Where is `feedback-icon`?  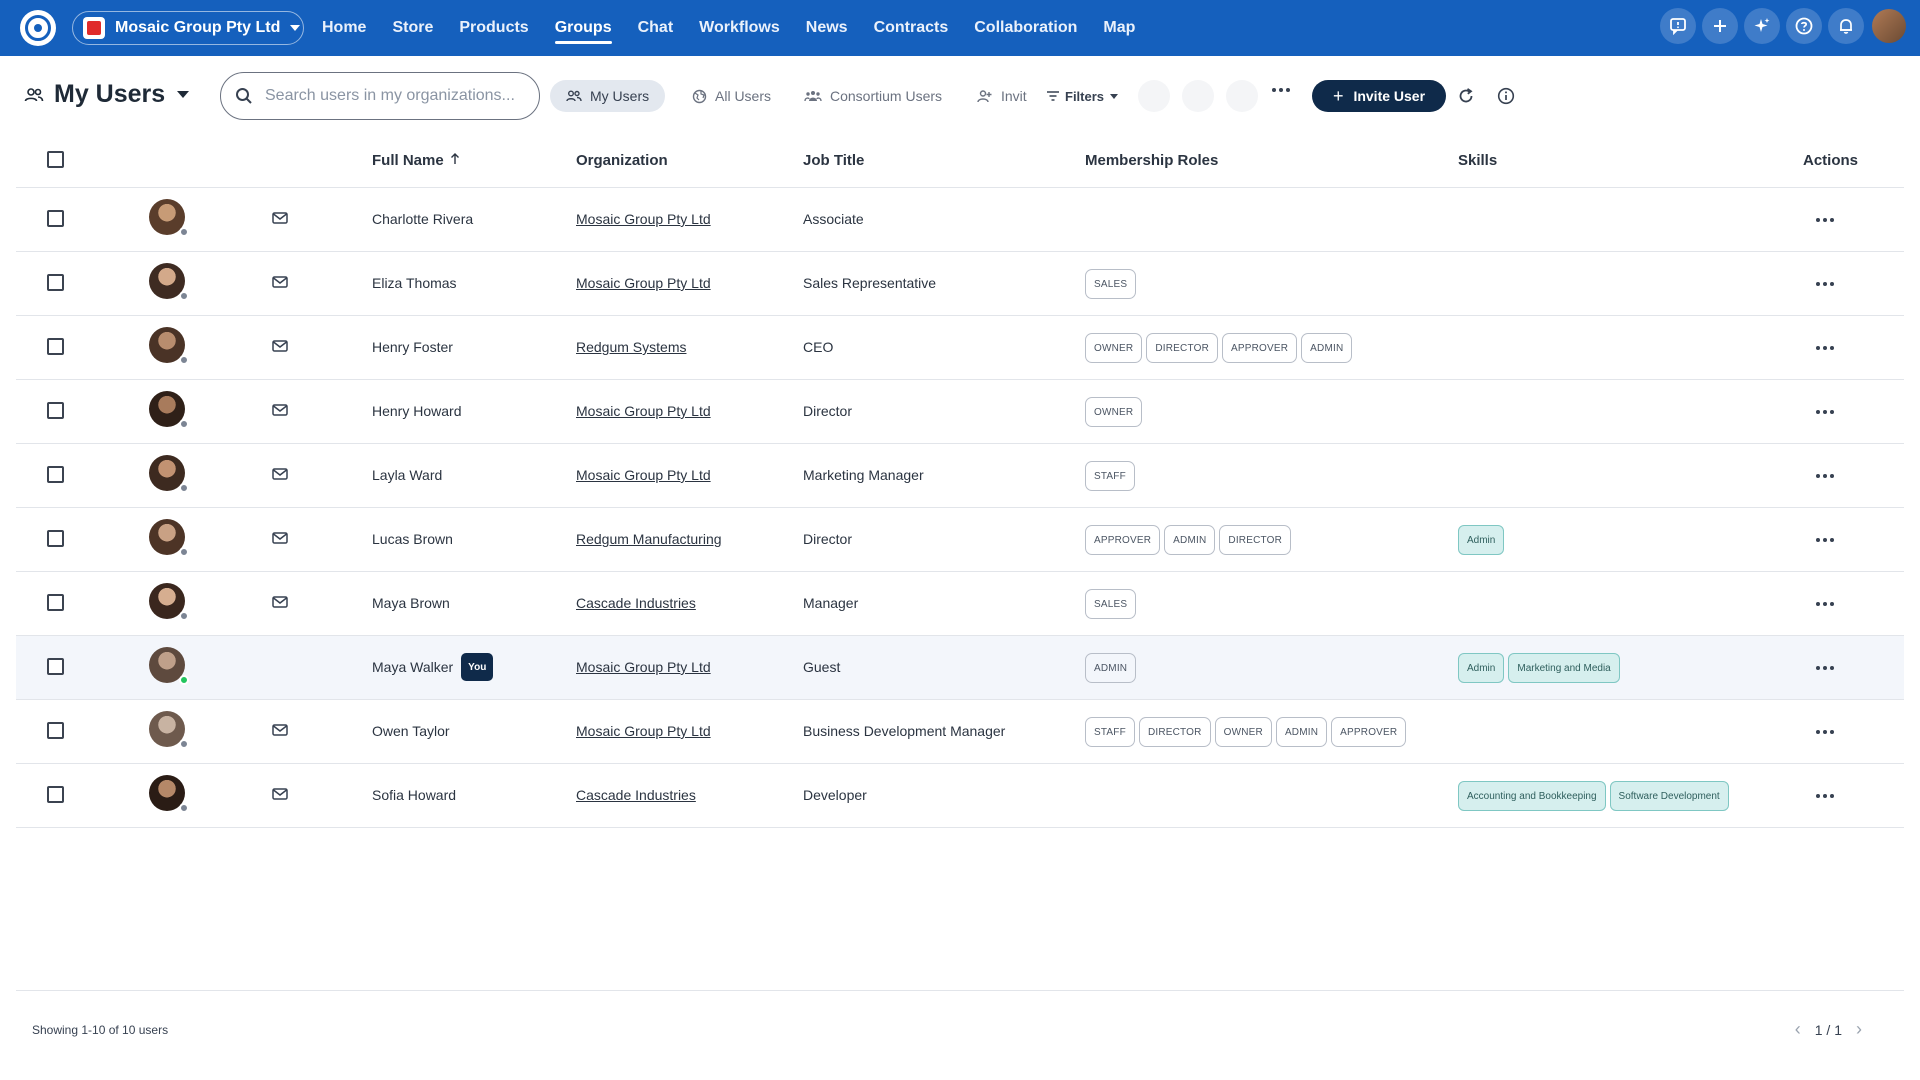
feedback-icon is located at coordinates (1678, 26).